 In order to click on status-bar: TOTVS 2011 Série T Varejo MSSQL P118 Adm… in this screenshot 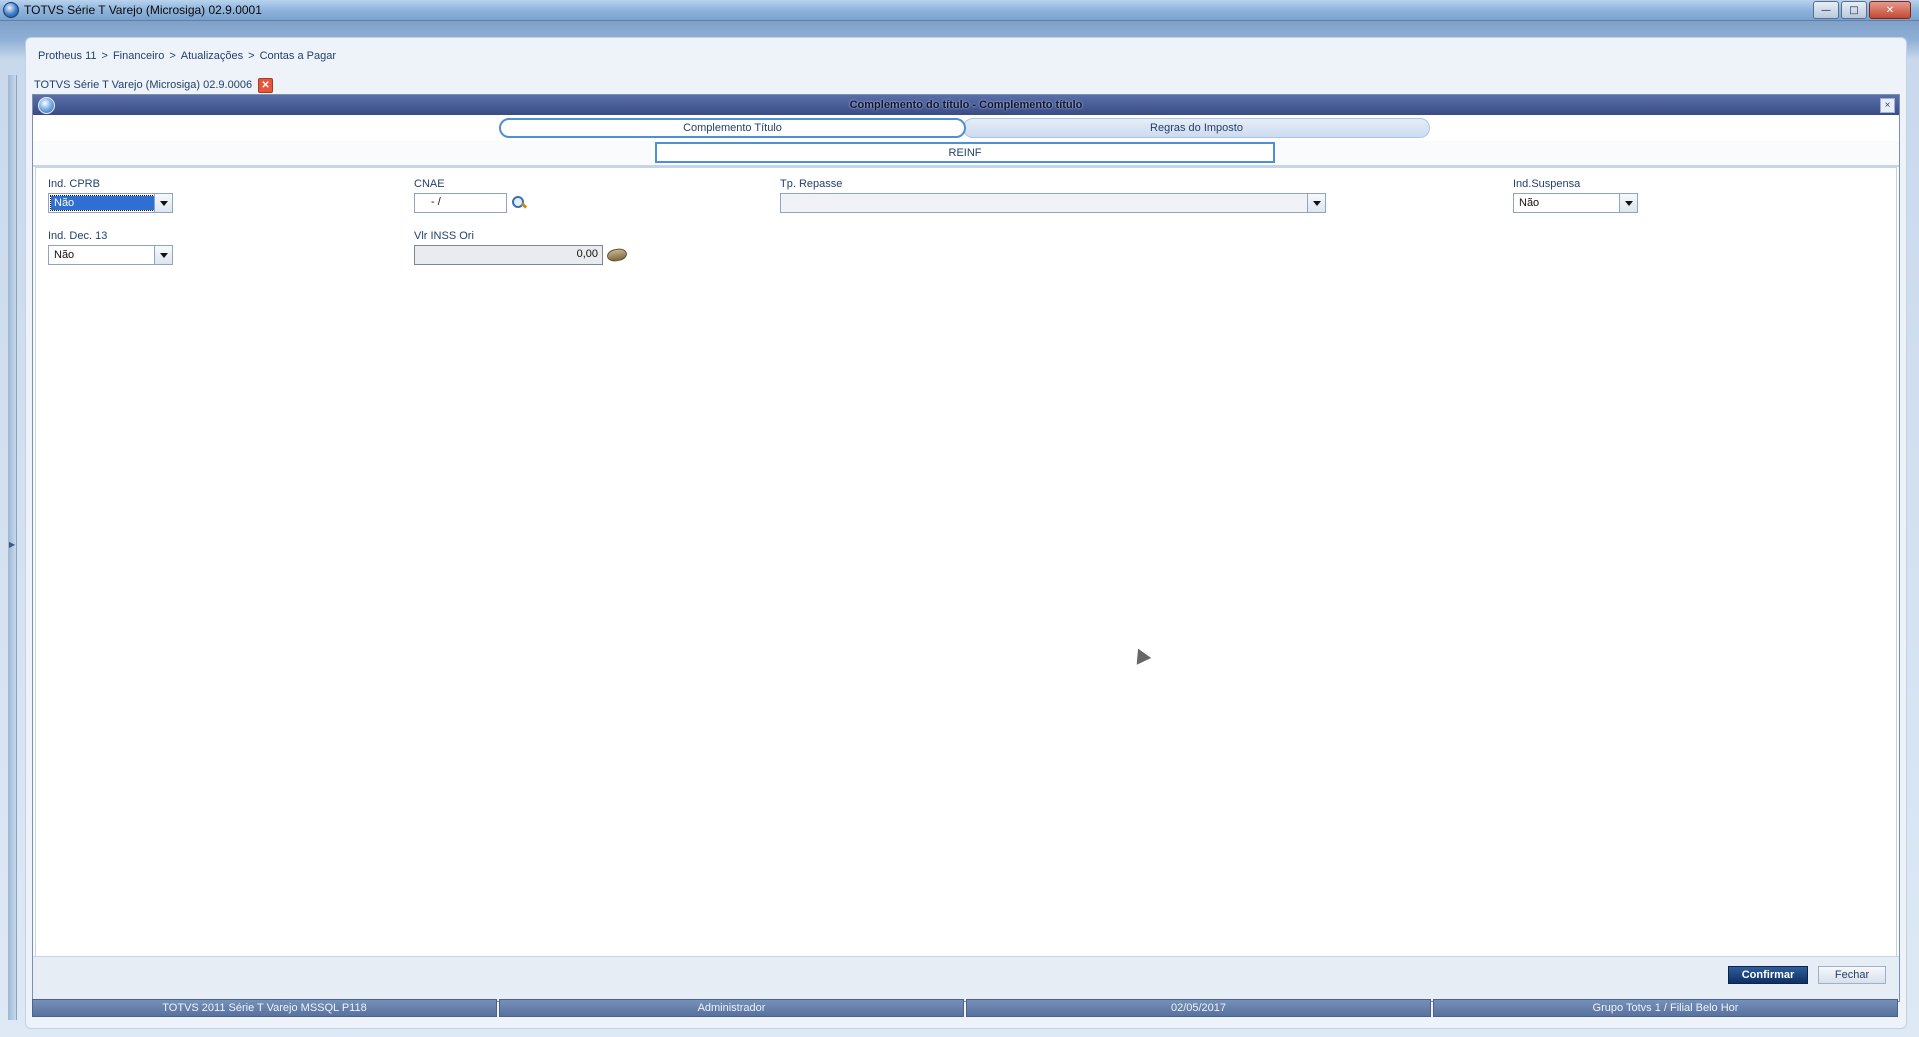, I will do `click(965, 1008)`.